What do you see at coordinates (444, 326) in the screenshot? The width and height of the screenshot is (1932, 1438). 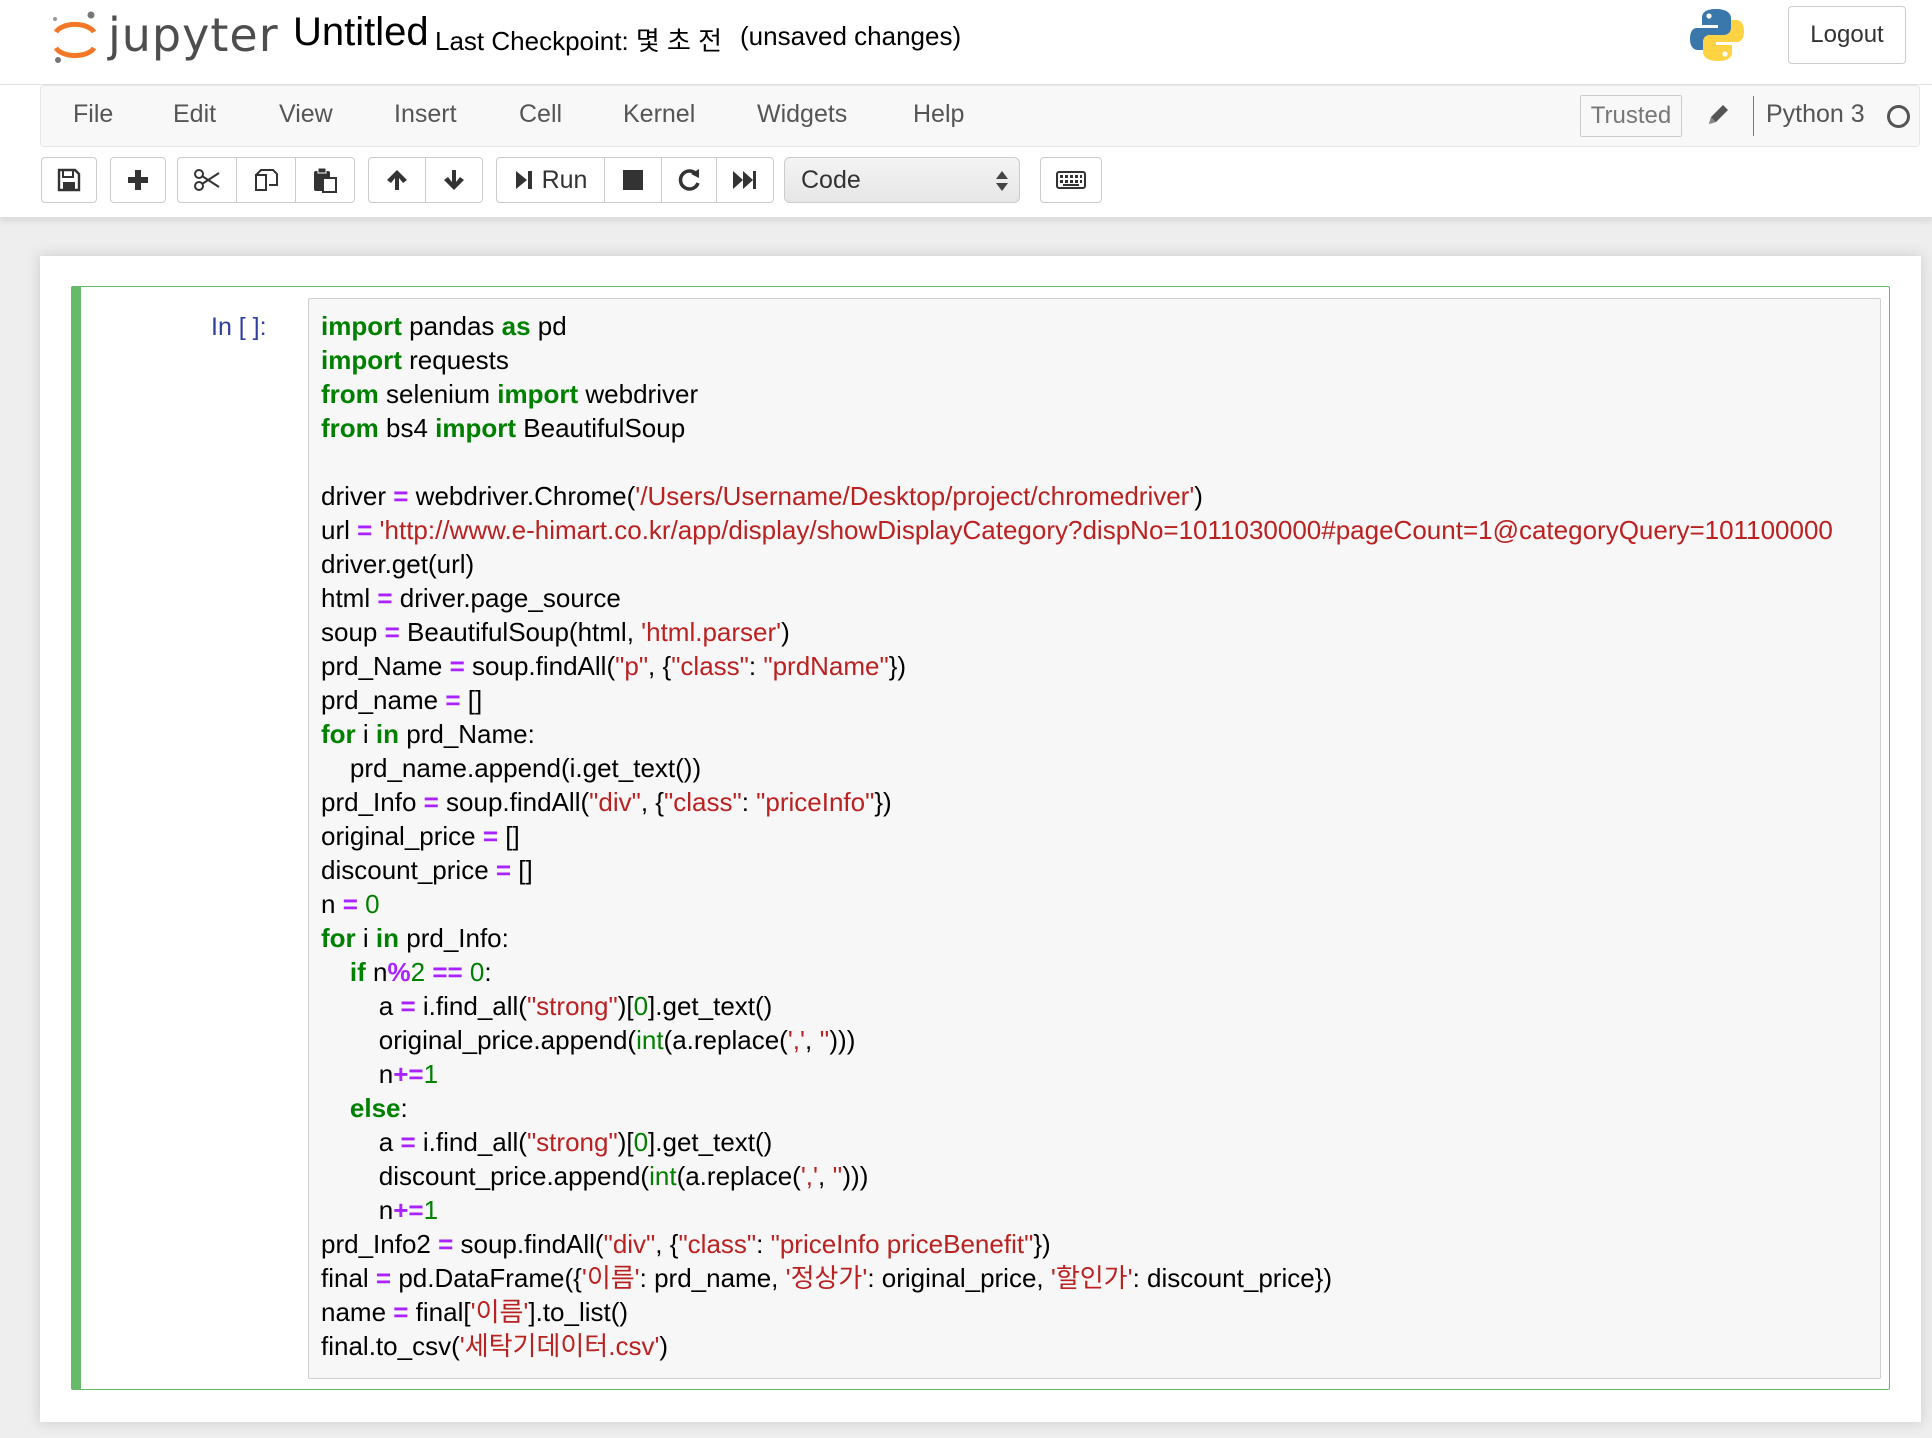 I see `code-line: import pandas as pd` at bounding box center [444, 326].